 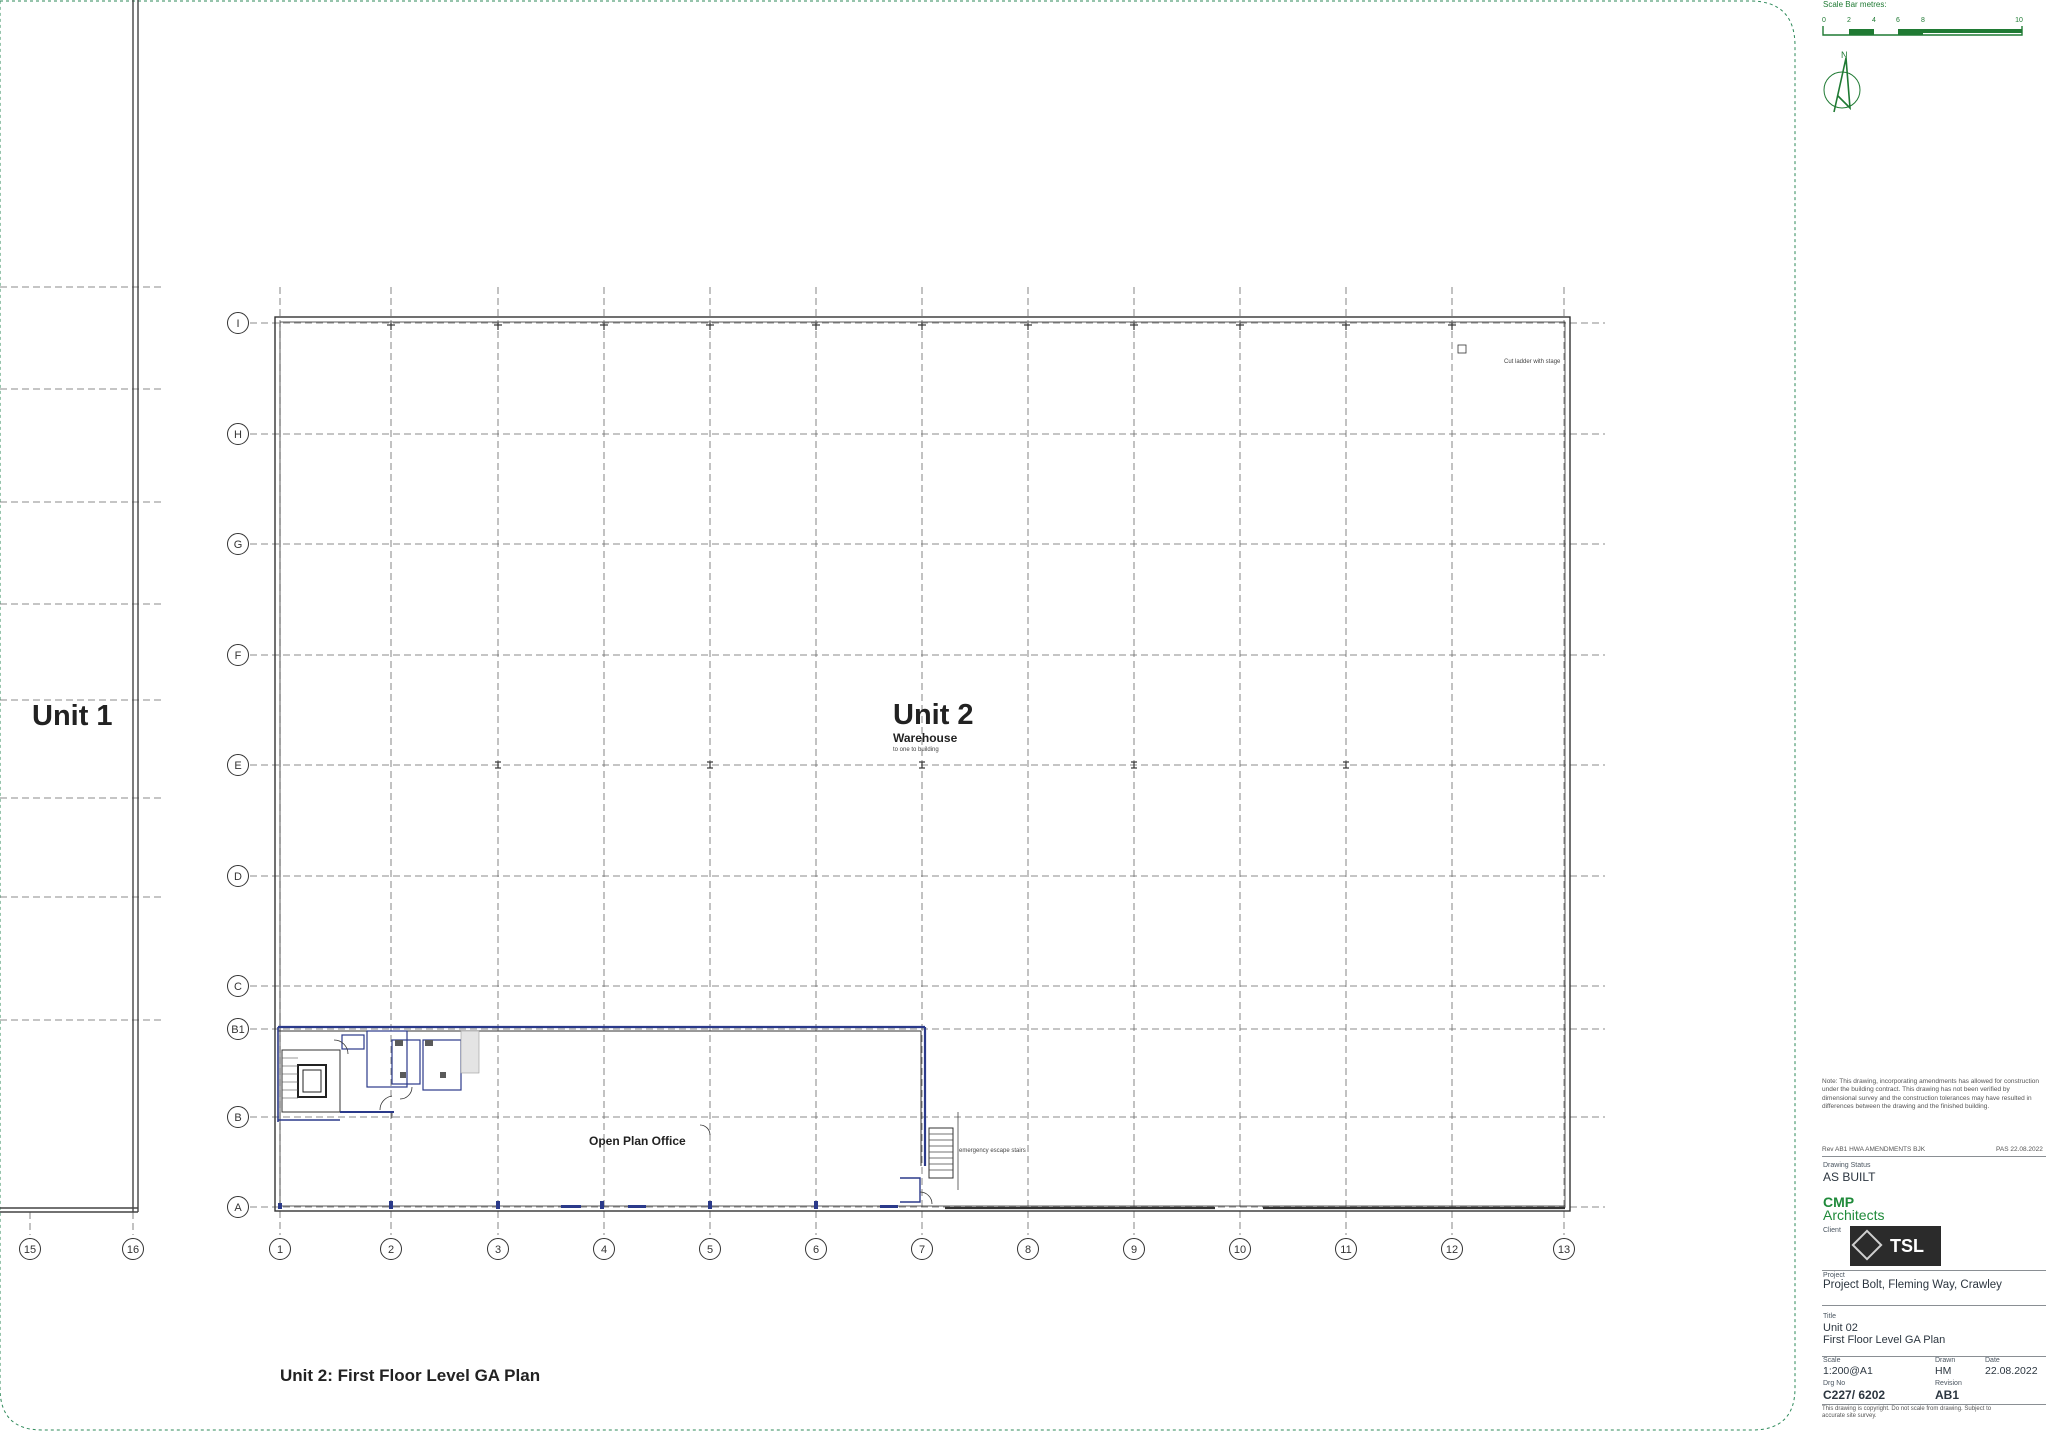 I want to click on grid-col-4-label: 4, so click(x=604, y=1250).